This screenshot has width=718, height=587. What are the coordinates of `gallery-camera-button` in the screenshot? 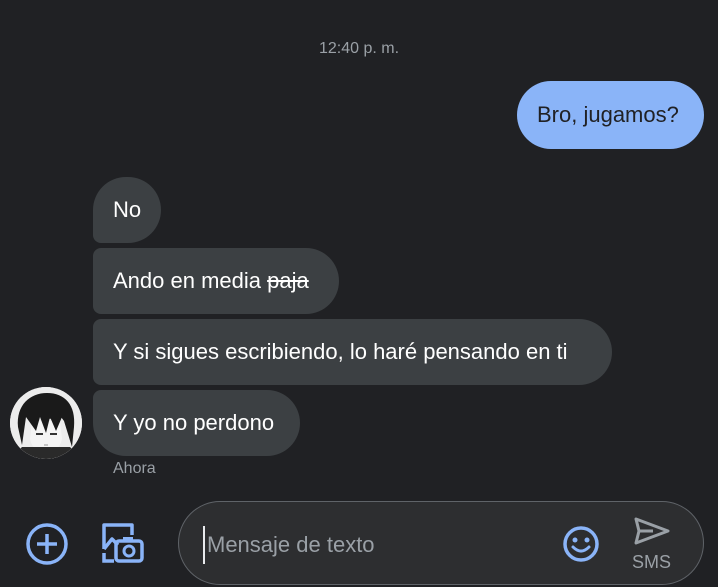 It's located at (122, 543).